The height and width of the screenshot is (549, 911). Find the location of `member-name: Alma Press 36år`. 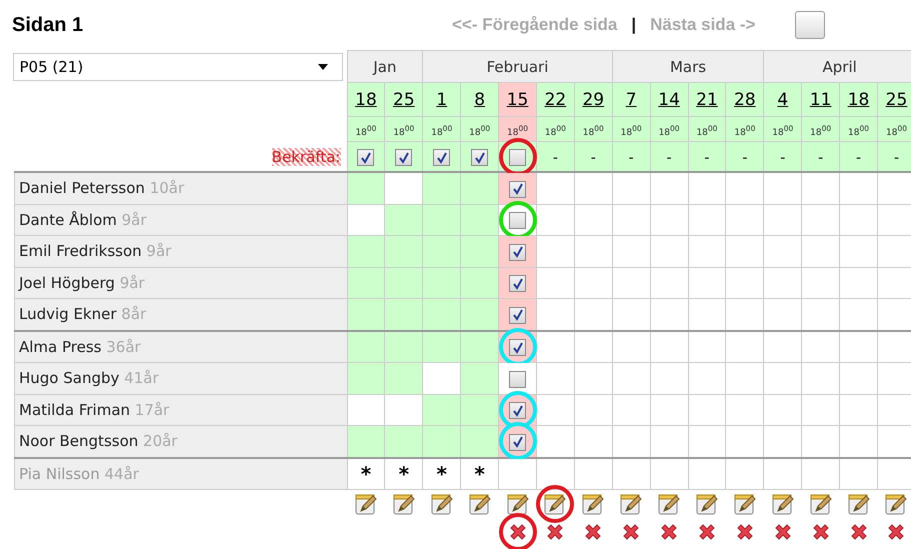

member-name: Alma Press 36år is located at coordinates (180, 346).